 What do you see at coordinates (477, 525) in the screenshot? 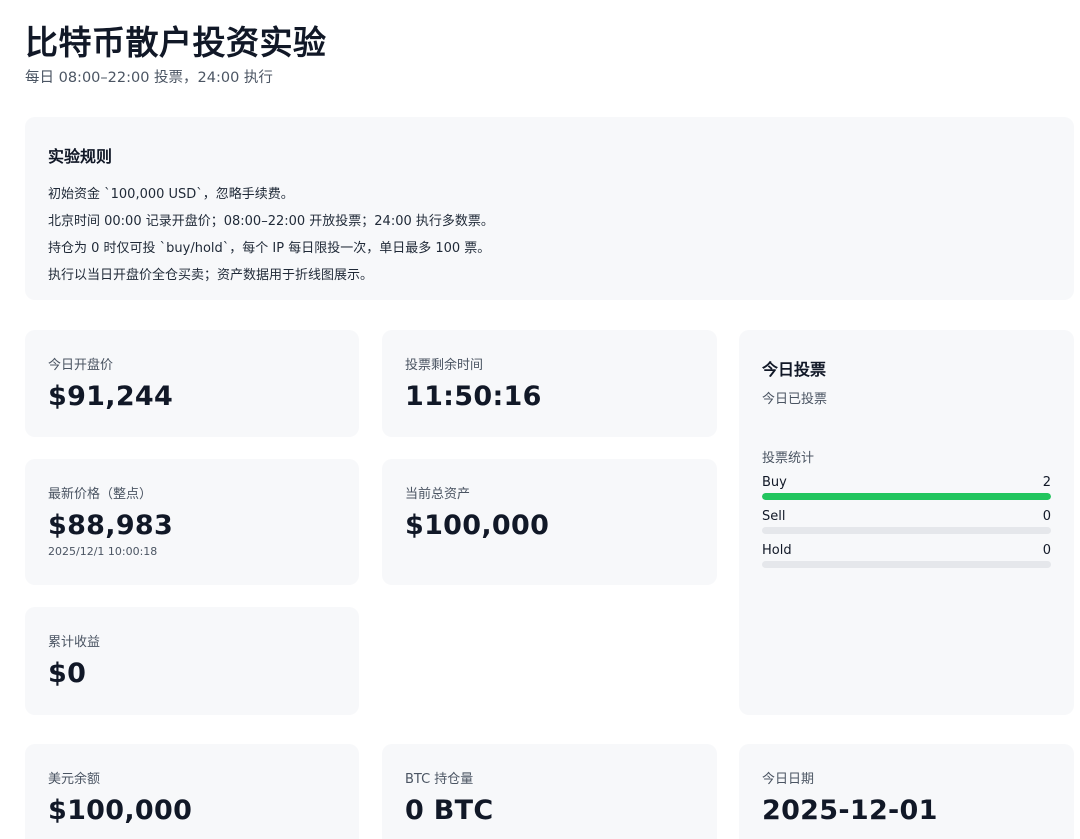
I see `total-assets-value: $100,000` at bounding box center [477, 525].